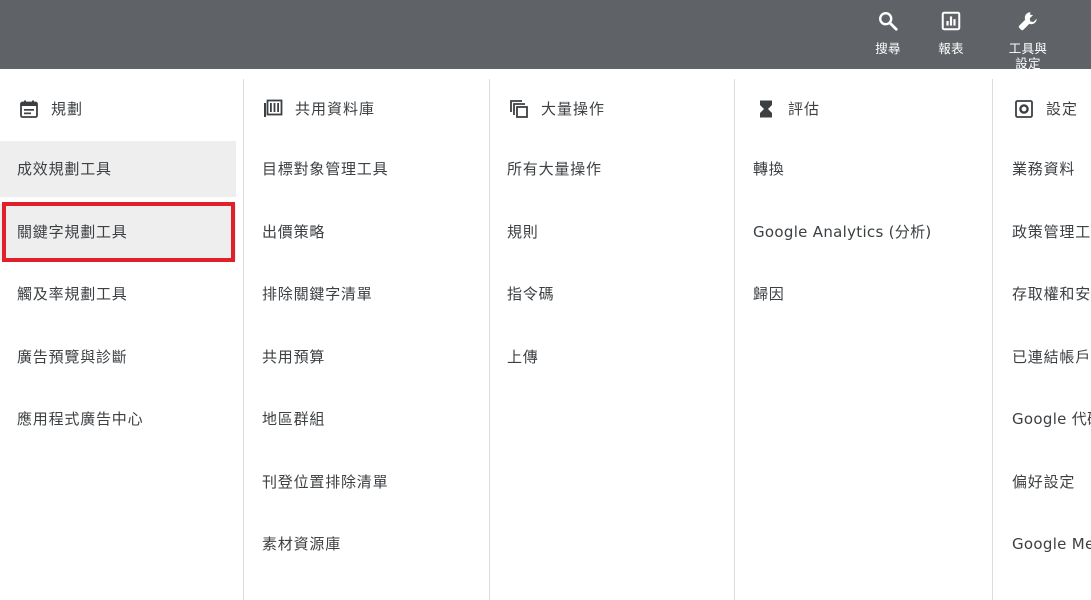  I want to click on reports-icon, so click(951, 21).